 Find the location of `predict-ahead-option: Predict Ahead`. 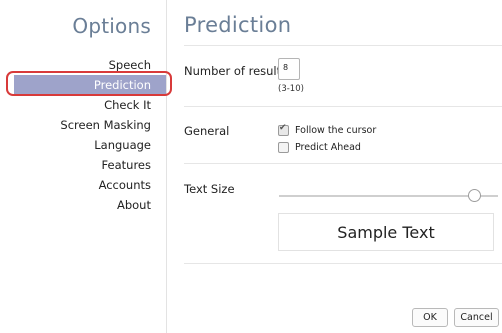

predict-ahead-option: Predict Ahead is located at coordinates (319, 147).